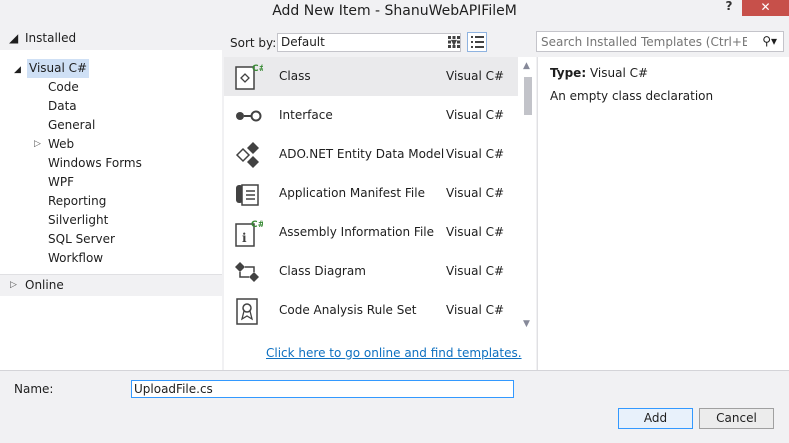  I want to click on expand-arrow-icon: ◢, so click(17, 70).